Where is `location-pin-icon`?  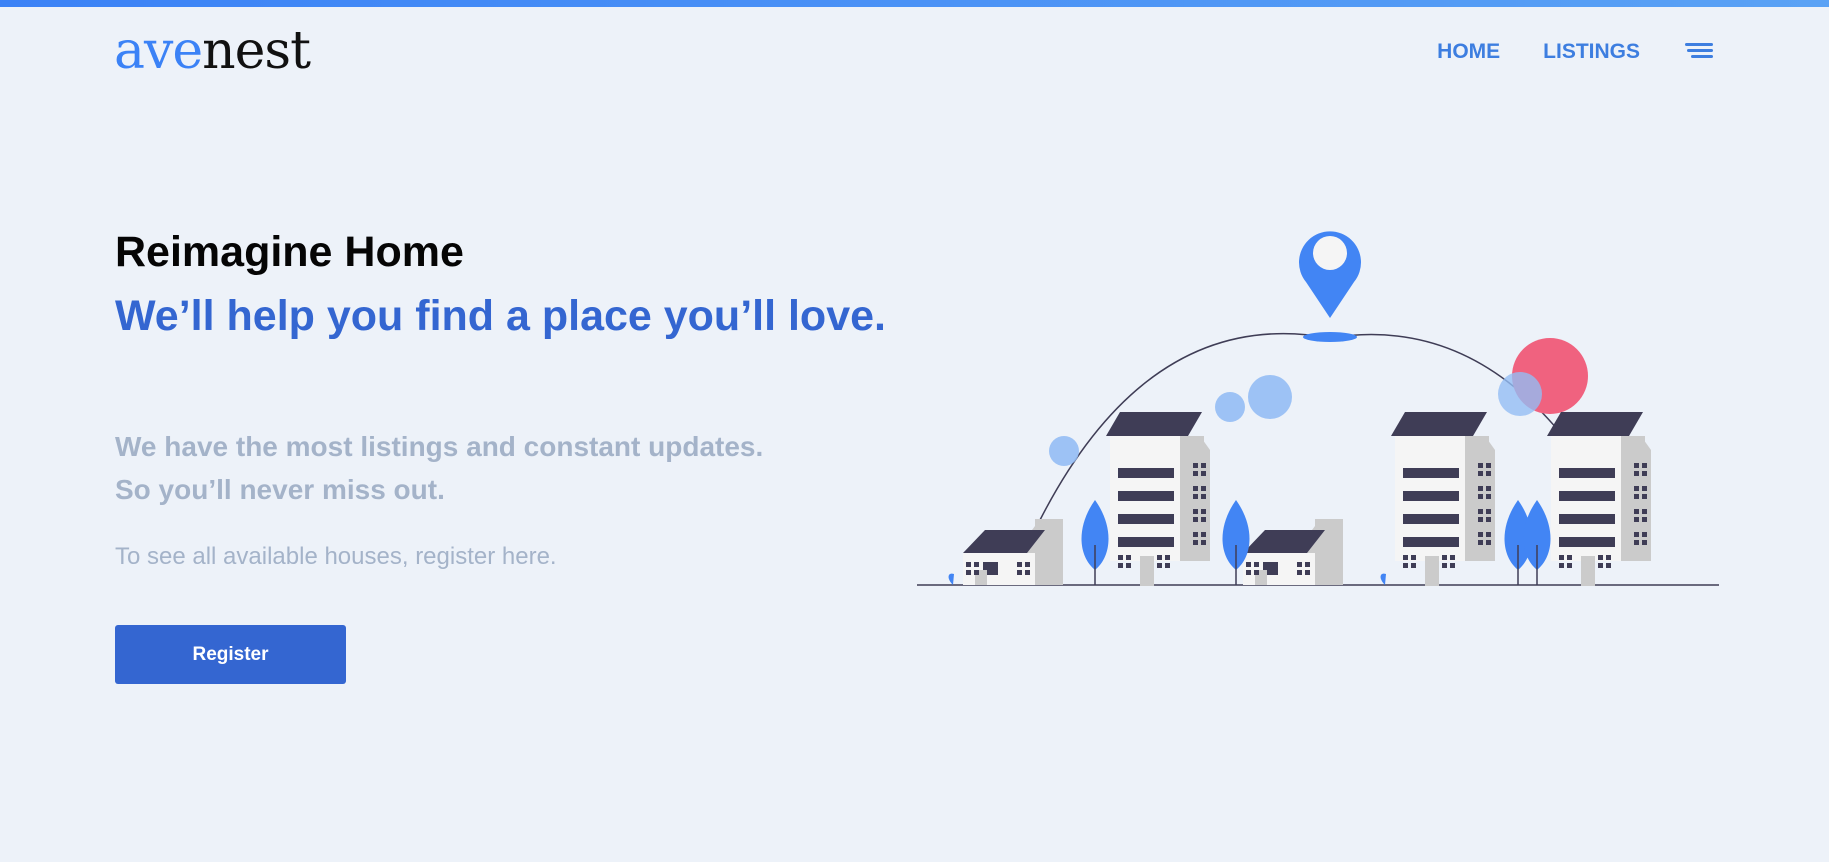 location-pin-icon is located at coordinates (1330, 286).